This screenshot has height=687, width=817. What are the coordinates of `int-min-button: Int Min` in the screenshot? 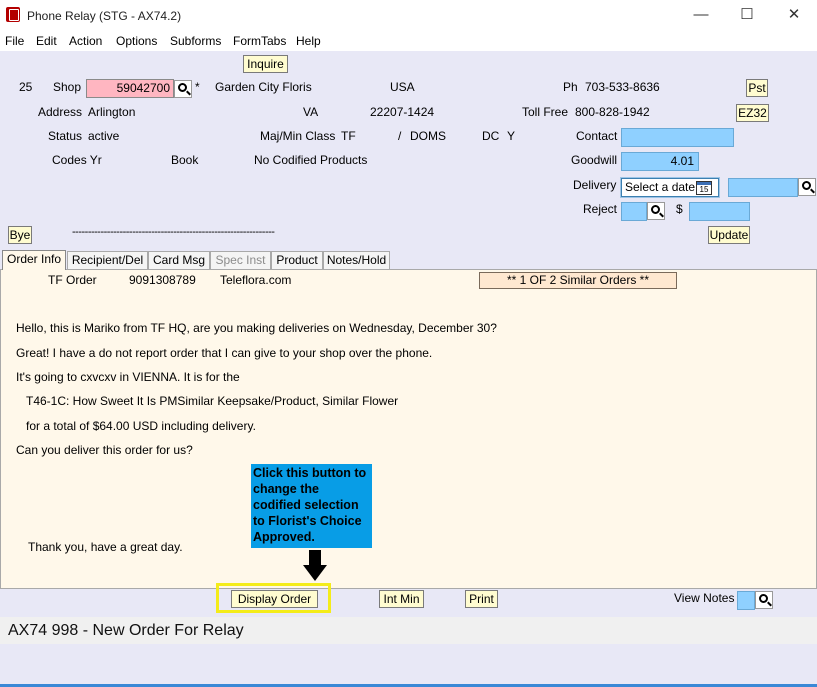 It's located at (401, 599).